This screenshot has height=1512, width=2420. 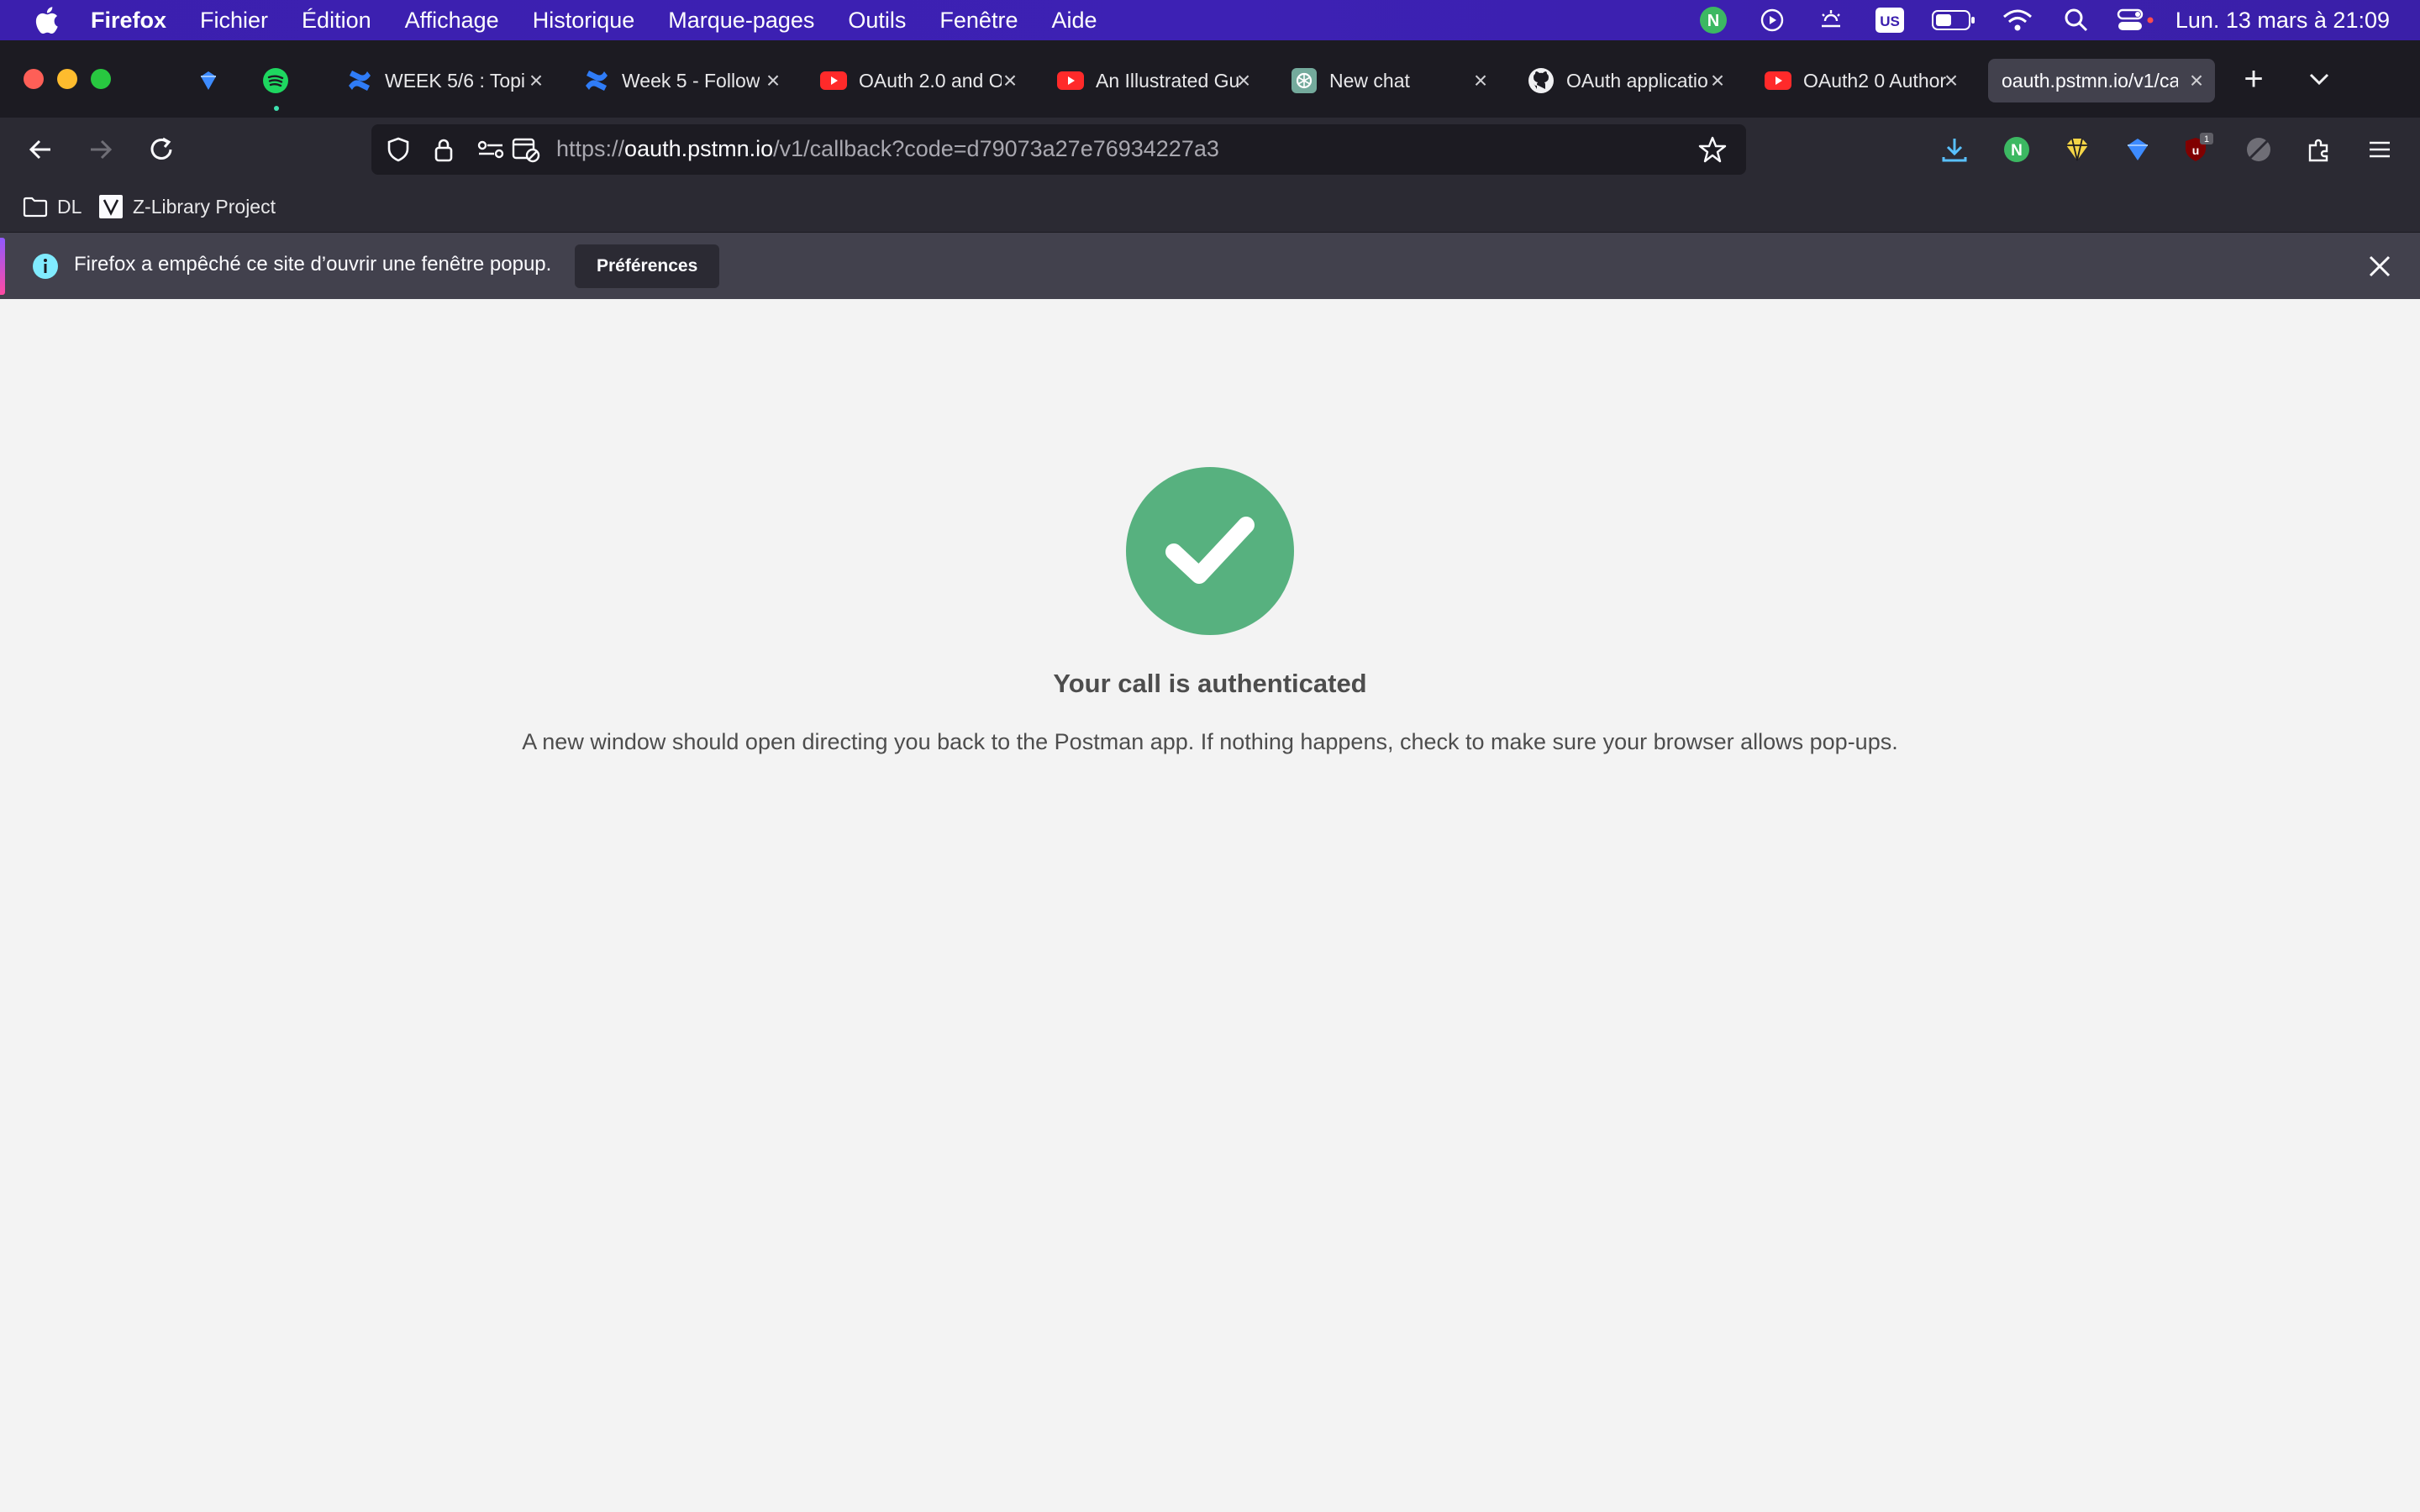 I want to click on n-extension-status-icon: N, so click(x=1713, y=20).